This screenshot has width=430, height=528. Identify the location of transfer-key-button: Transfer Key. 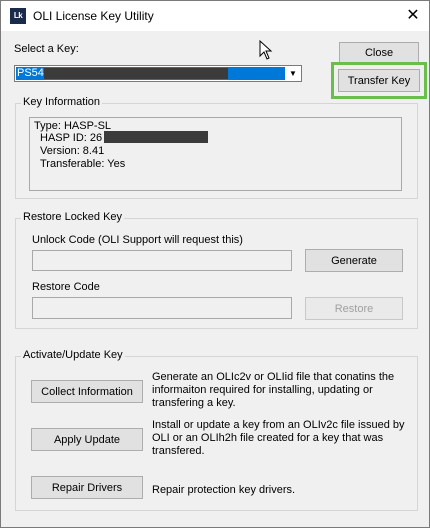
(379, 80).